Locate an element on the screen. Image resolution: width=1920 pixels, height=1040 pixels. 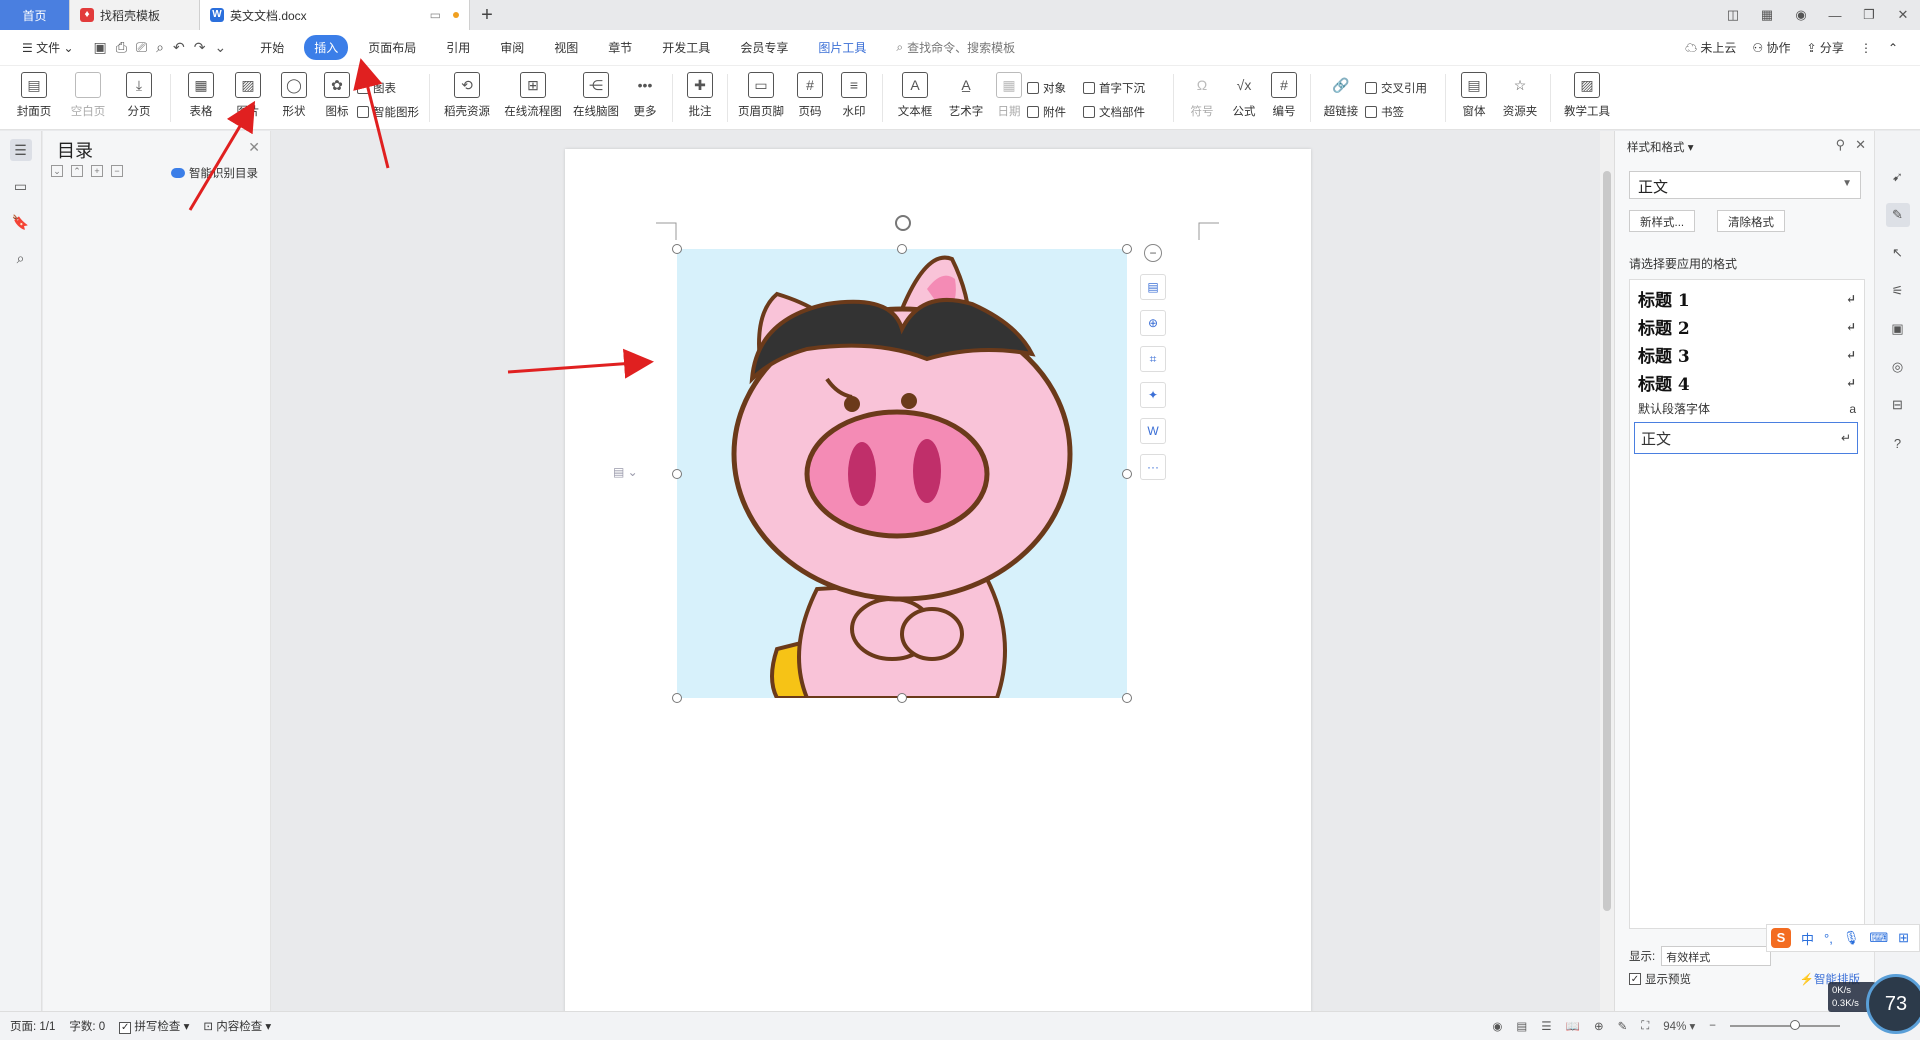
spell-check-toggle: ✓ 拼写检查 ▾ is located at coordinates (154, 1026).